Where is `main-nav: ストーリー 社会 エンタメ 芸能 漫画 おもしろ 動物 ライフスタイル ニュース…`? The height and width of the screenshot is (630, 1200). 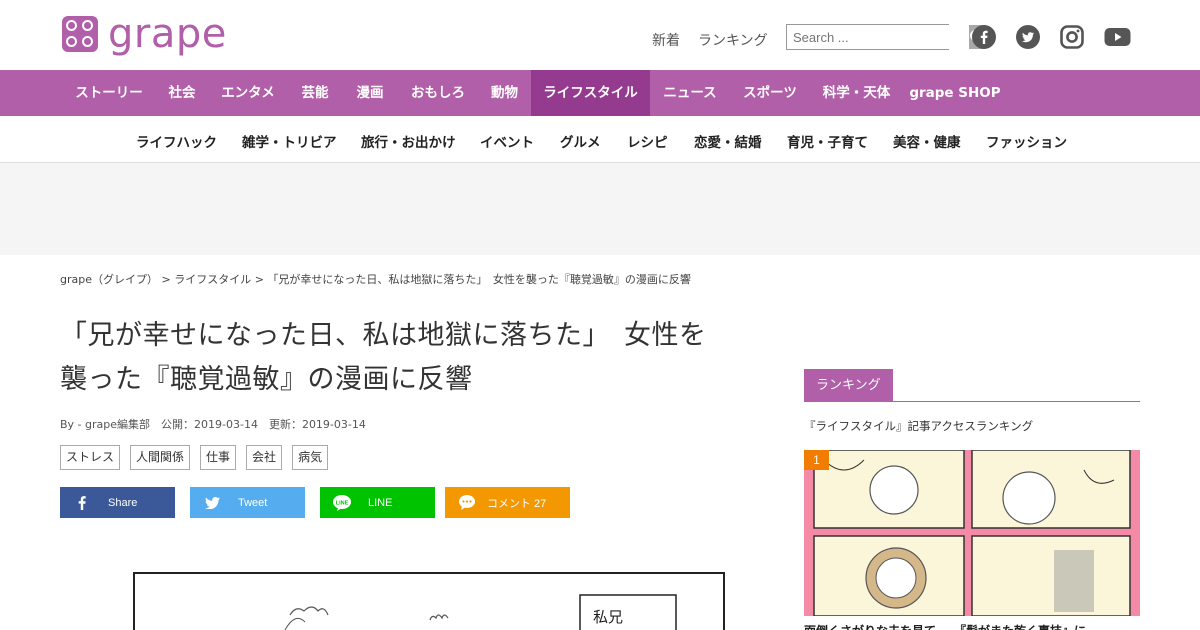 main-nav: ストーリー 社会 エンタメ 芸能 漫画 おもしろ 動物 ライフスタイル ニュース… is located at coordinates (600, 93).